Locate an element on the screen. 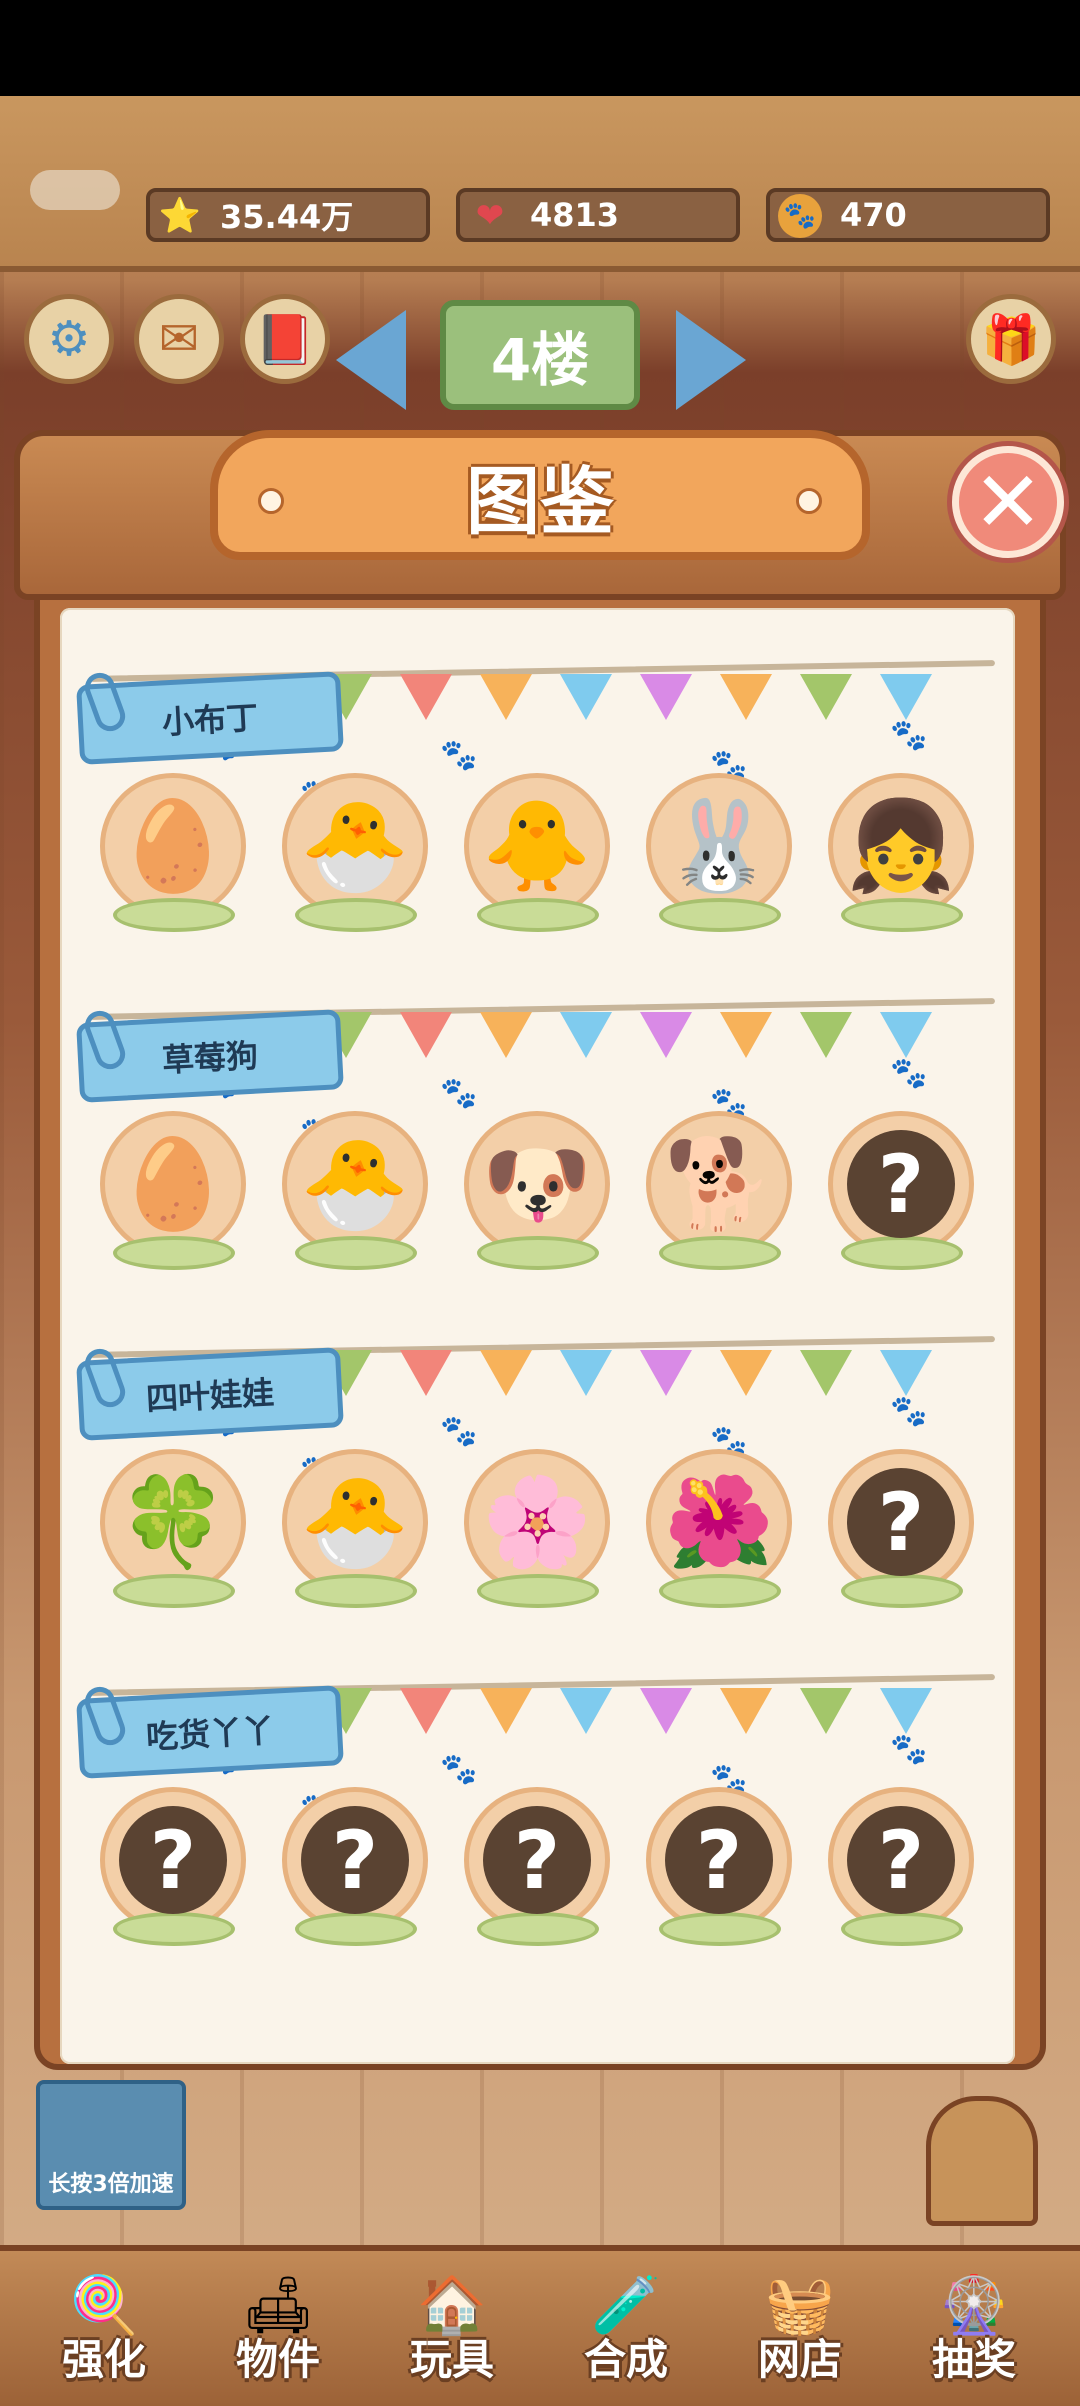  modal-title-sign: 图鉴 is located at coordinates (540, 495).